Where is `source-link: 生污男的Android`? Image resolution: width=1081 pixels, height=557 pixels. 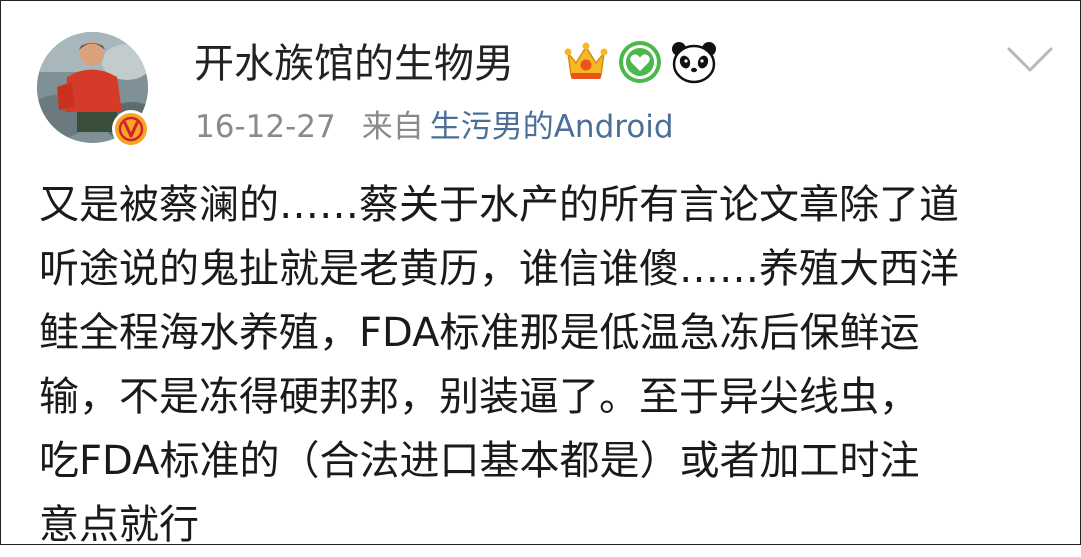
source-link: 生污男的Android is located at coordinates (552, 127).